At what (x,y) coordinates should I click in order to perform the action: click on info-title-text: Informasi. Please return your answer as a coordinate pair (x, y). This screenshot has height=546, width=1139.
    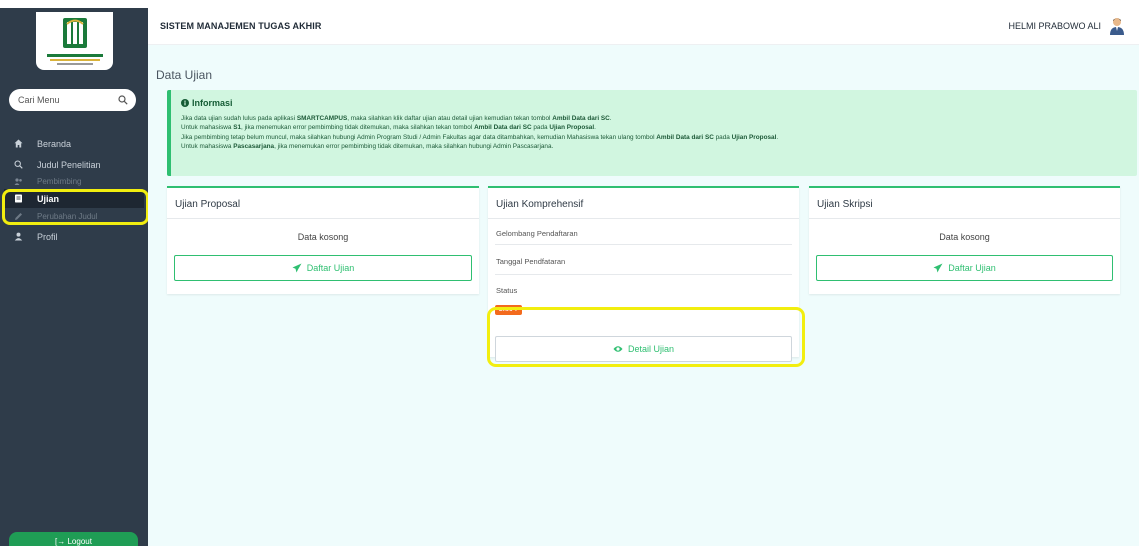
    Looking at the image, I should click on (212, 103).